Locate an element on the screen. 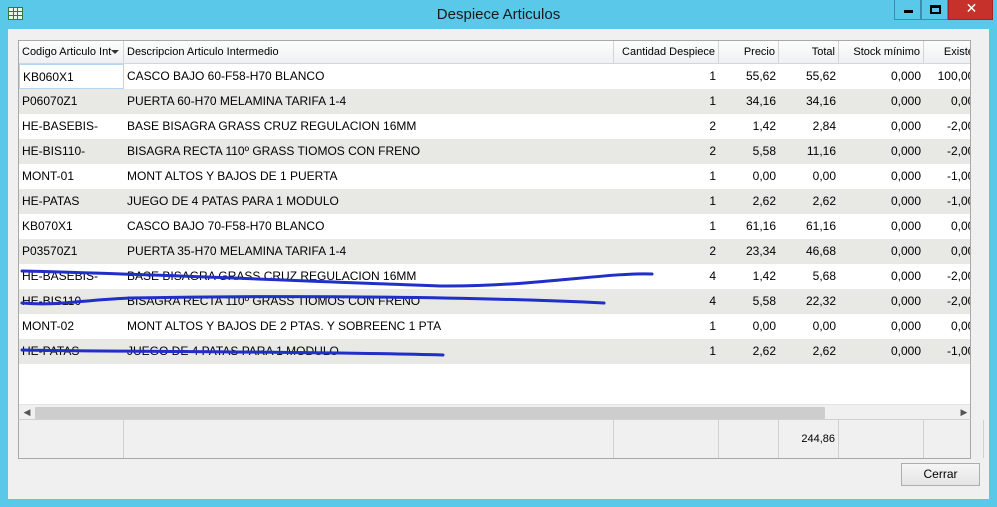 The height and width of the screenshot is (507, 997). cell-descripcion: JUEGO DE 4 PATAS PARA 1 MODULO is located at coordinates (369, 201).